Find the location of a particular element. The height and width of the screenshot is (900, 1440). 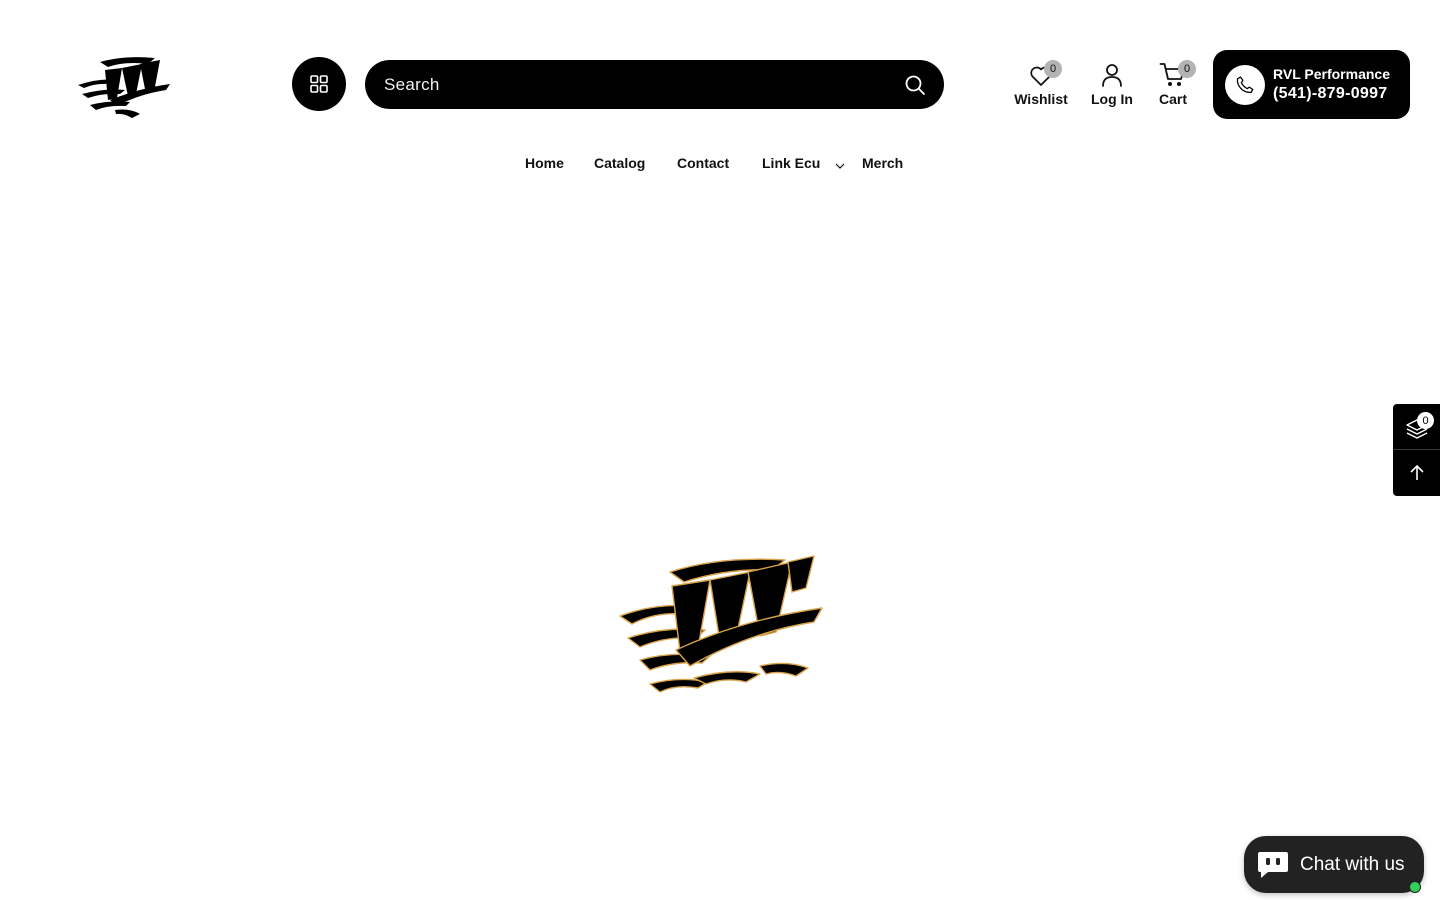

contact-phone-number: (541)-879-0997 is located at coordinates (1330, 93).